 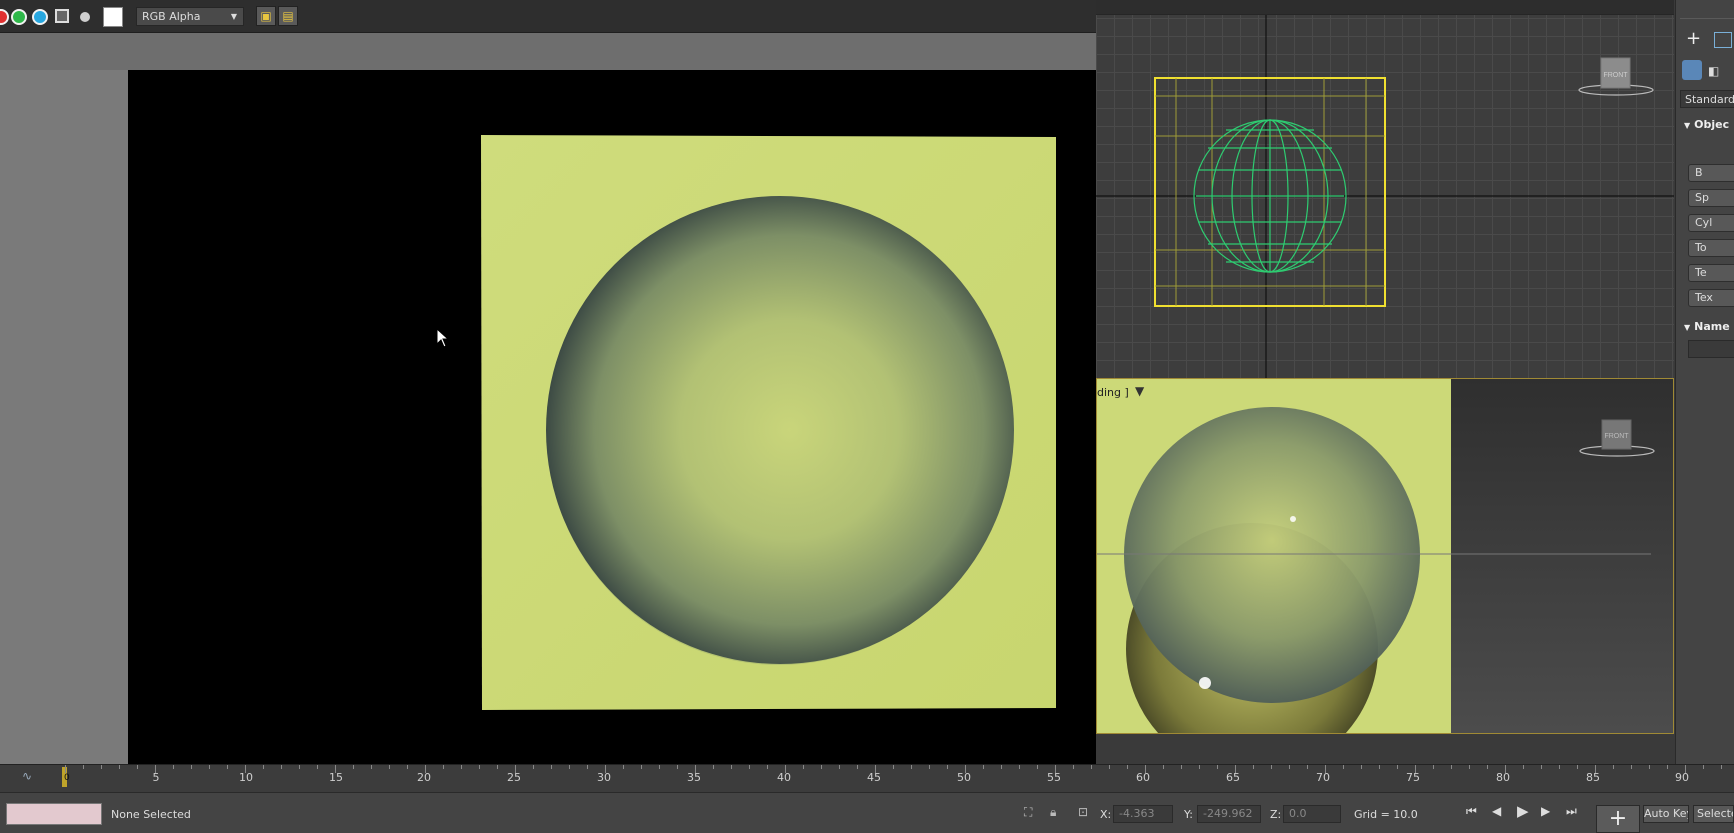 What do you see at coordinates (1711, 248) in the screenshot?
I see `torus-button: To` at bounding box center [1711, 248].